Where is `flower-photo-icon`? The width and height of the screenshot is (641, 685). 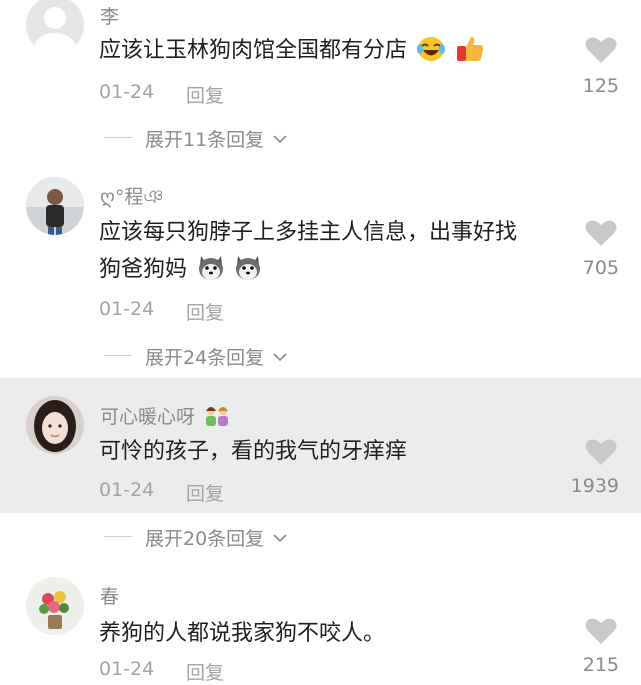
flower-photo-icon is located at coordinates (55, 606).